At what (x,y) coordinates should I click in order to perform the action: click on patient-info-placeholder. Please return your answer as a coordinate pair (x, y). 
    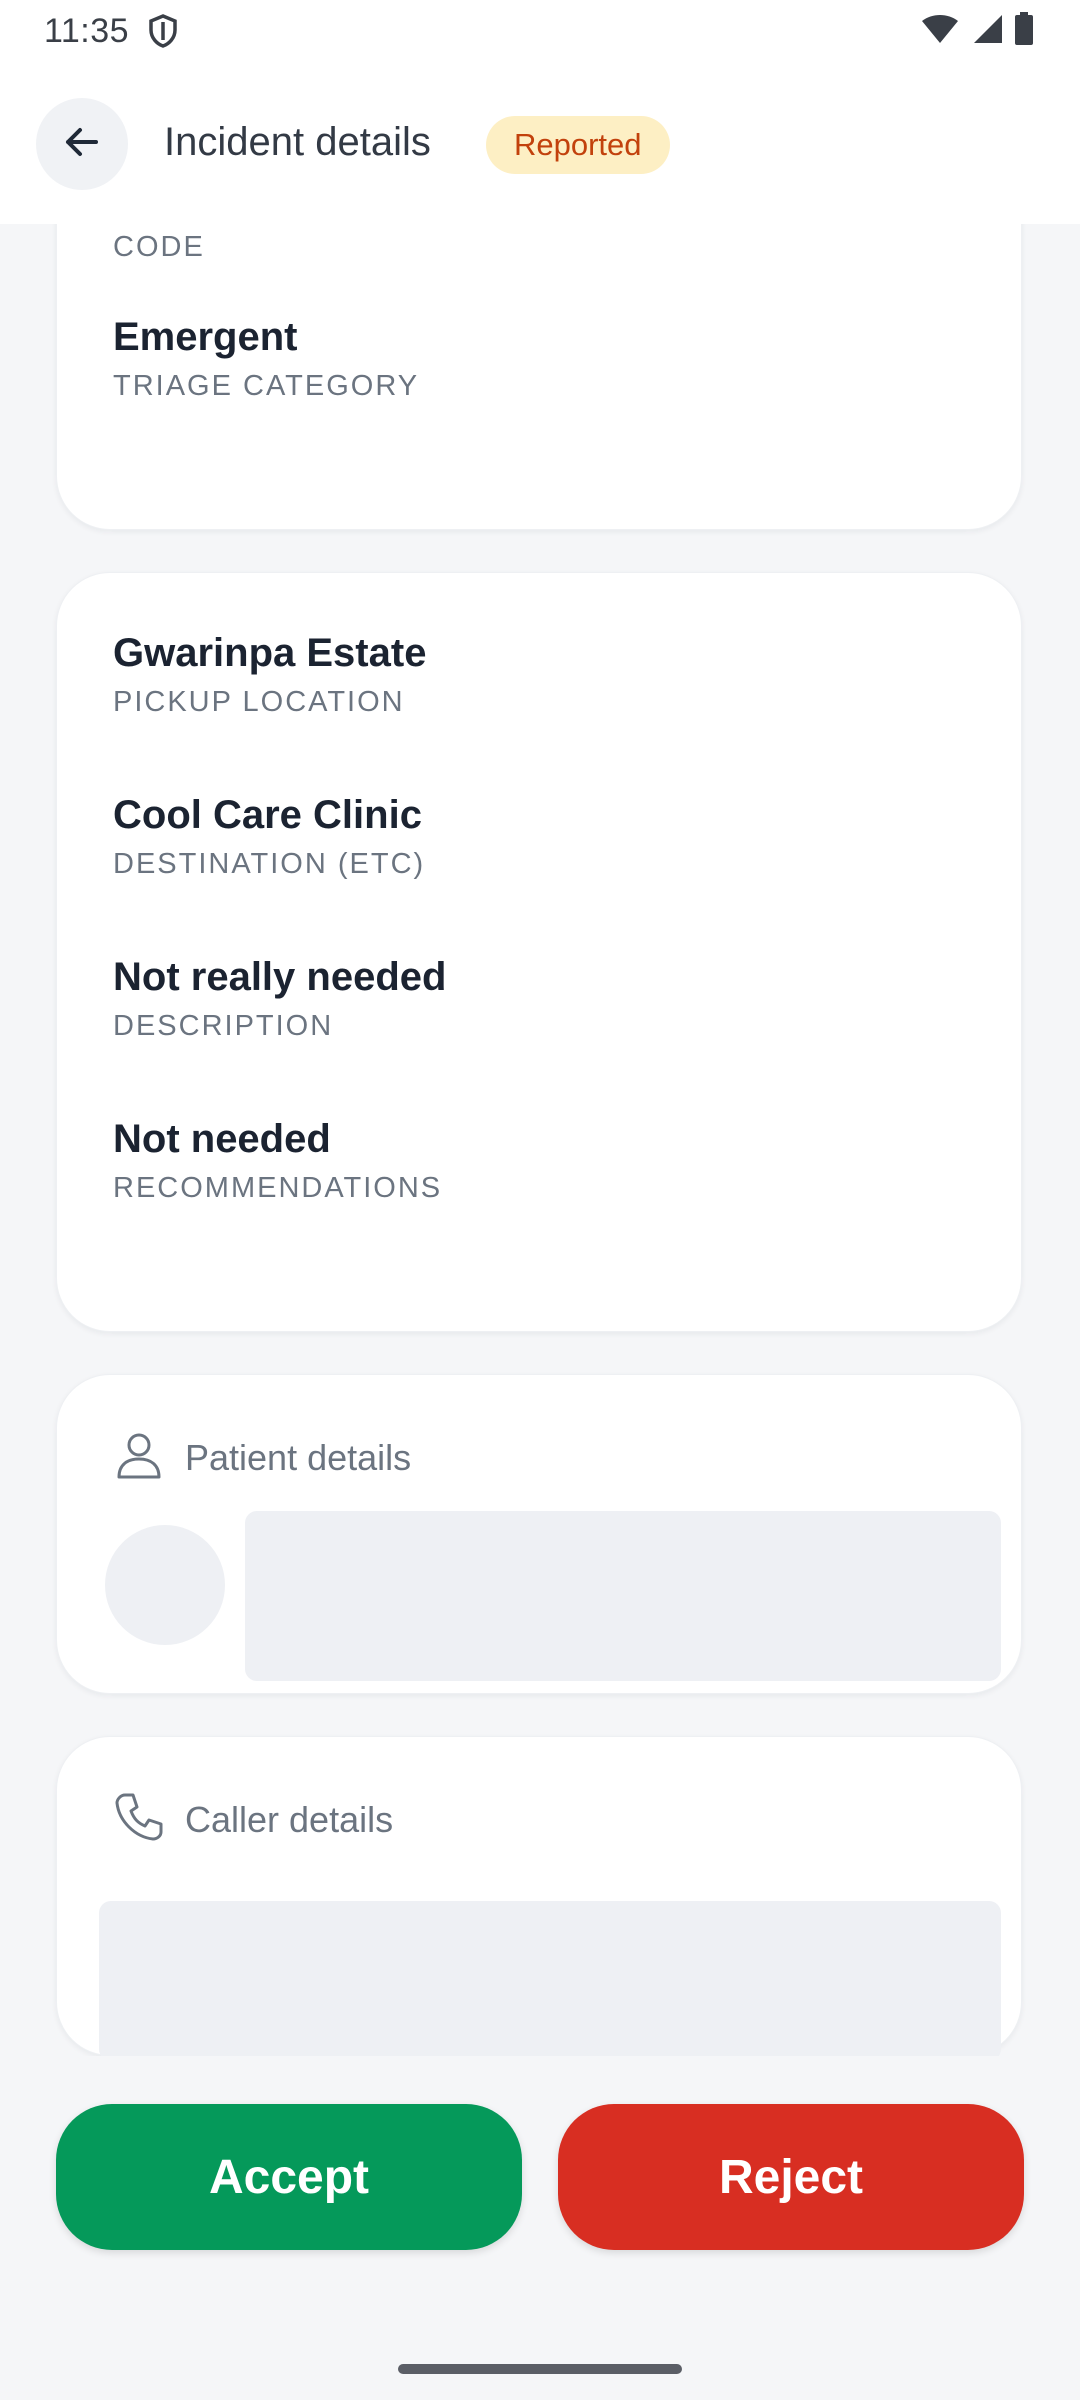
    Looking at the image, I should click on (623, 1596).